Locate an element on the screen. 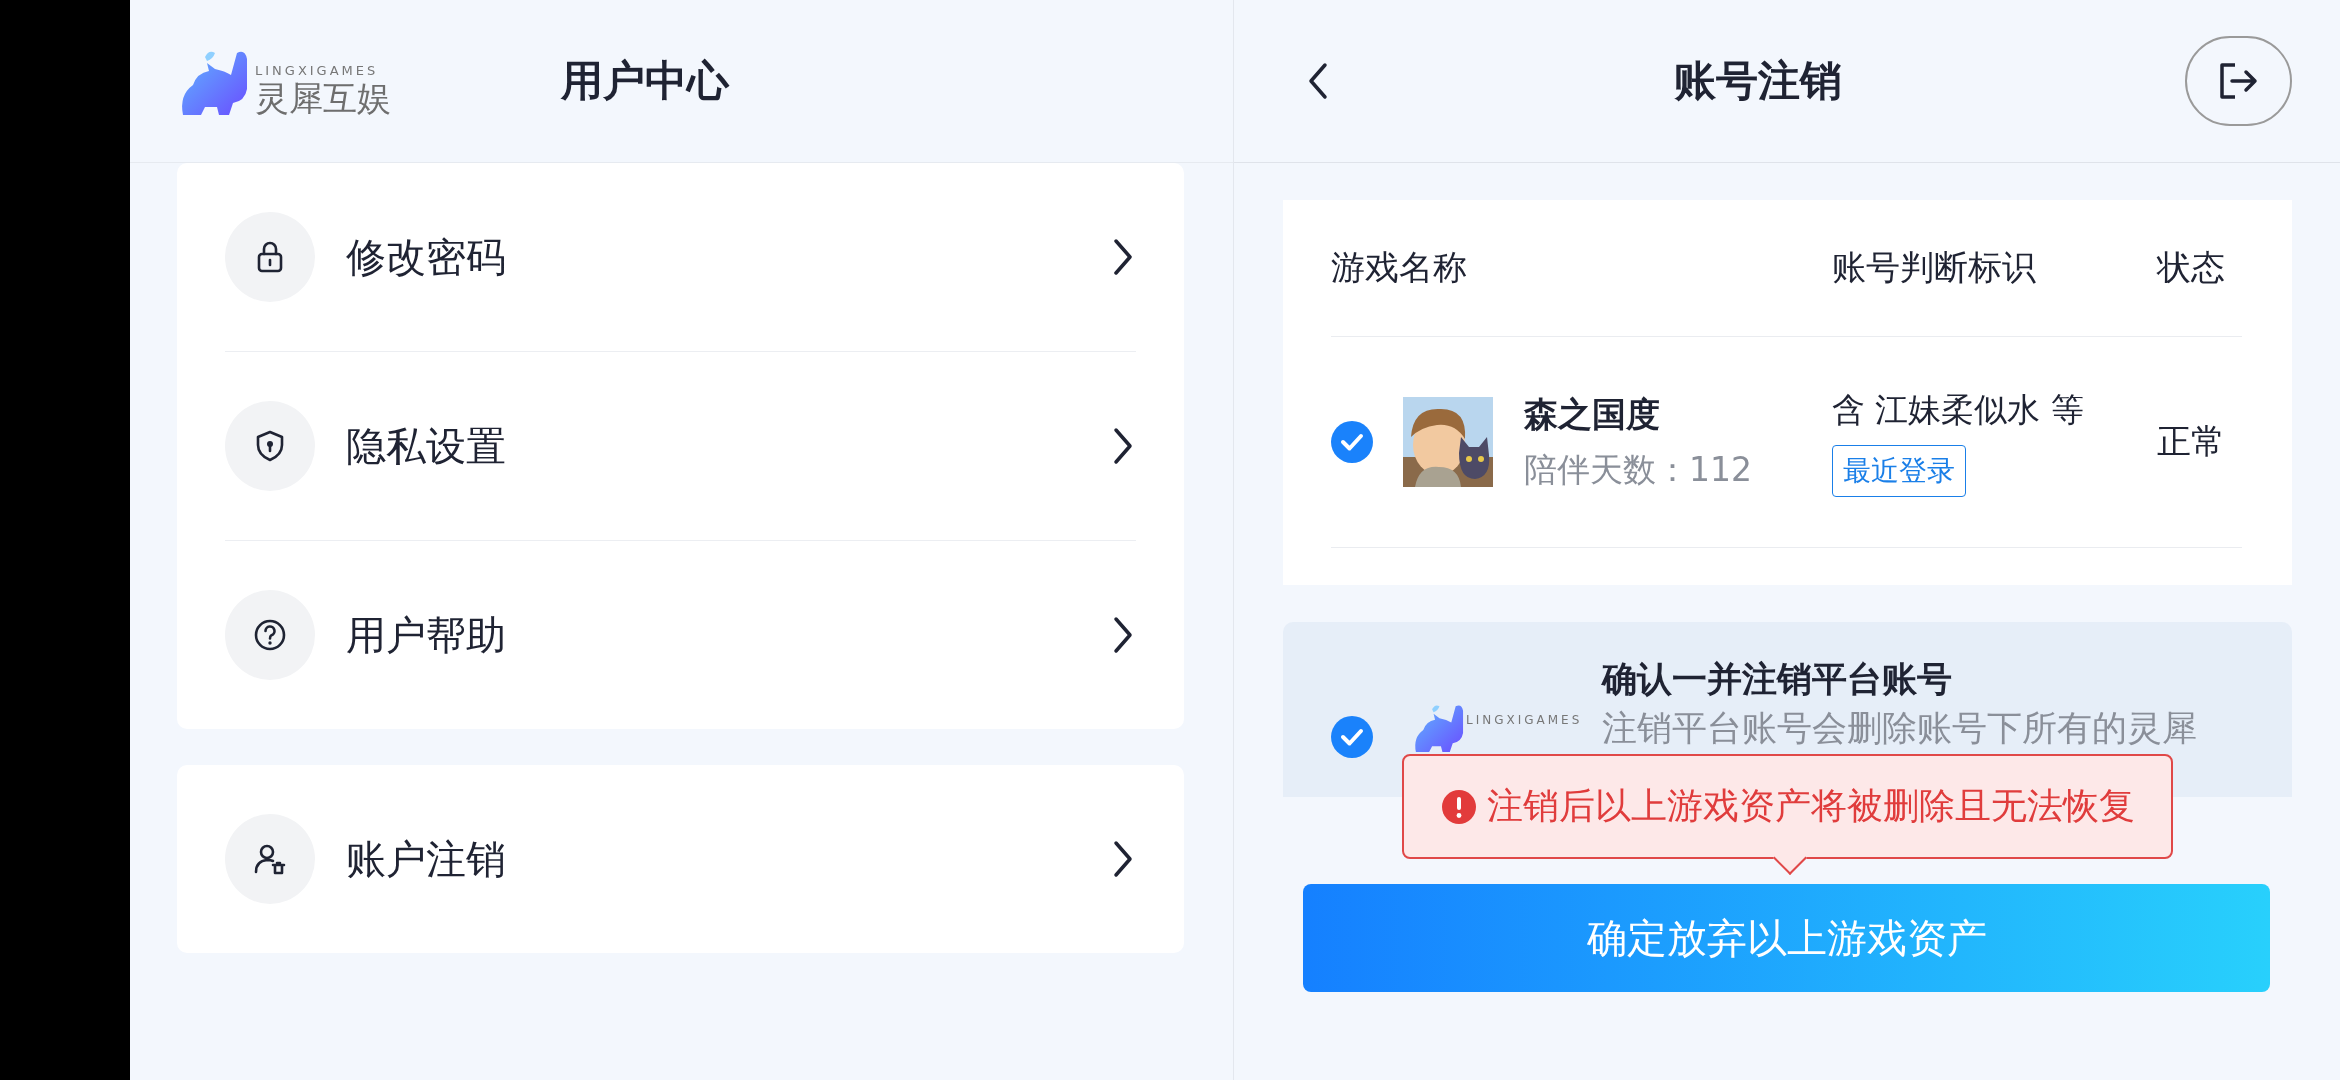 The height and width of the screenshot is (1080, 2340). help-icon is located at coordinates (270, 635).